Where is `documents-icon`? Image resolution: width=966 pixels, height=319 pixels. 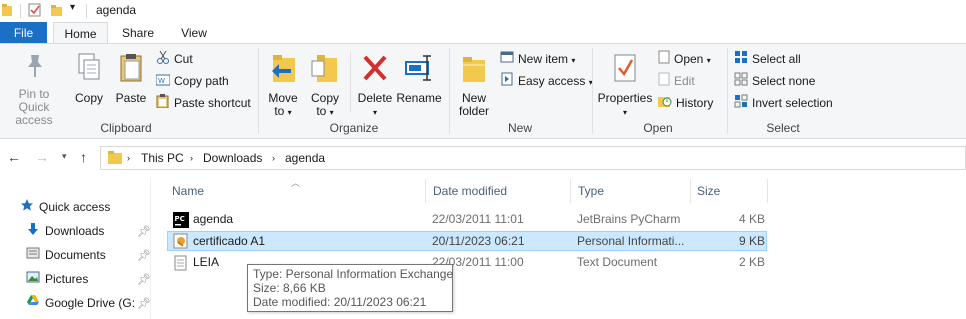
documents-icon is located at coordinates (33, 256).